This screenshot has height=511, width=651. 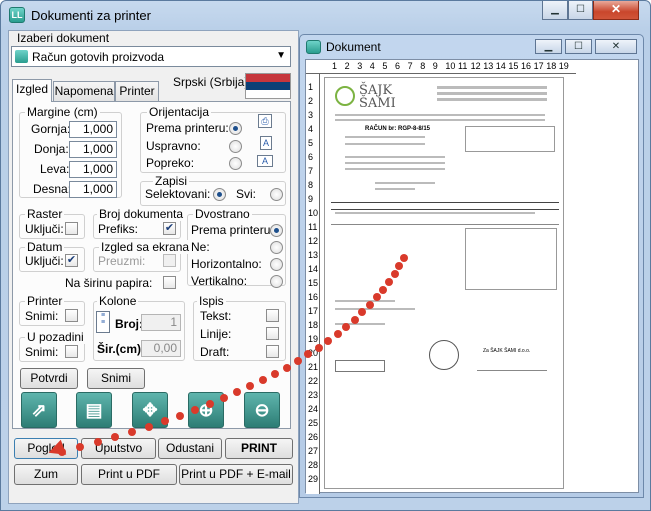 What do you see at coordinates (169, 260) in the screenshot?
I see `screen-layout-take-checkbox` at bounding box center [169, 260].